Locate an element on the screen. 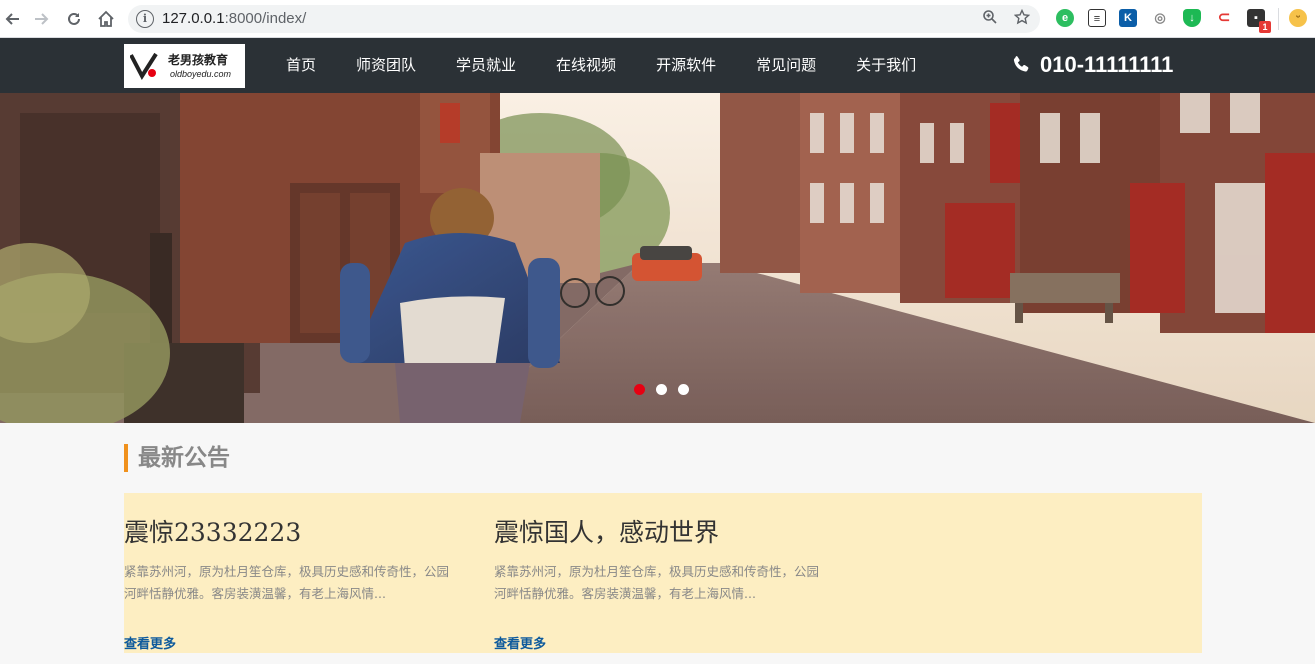 The width and height of the screenshot is (1315, 664). forward-icon is located at coordinates (42, 19).